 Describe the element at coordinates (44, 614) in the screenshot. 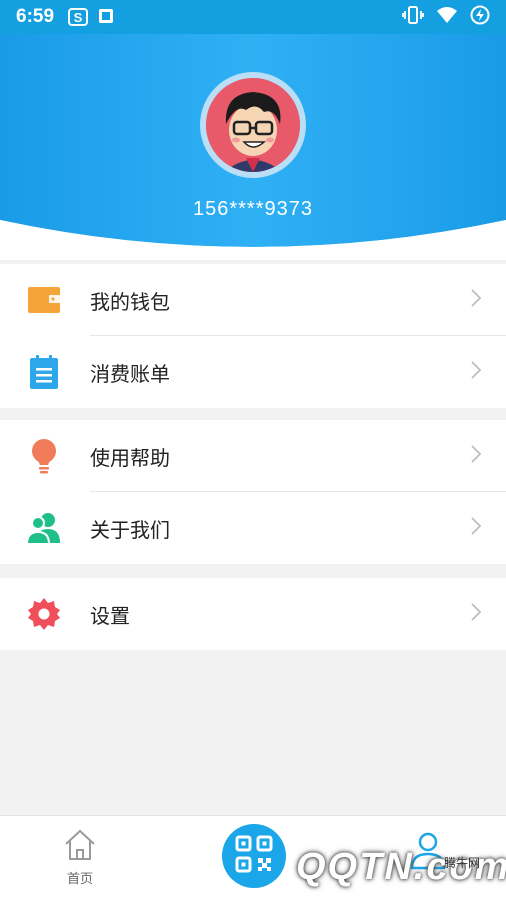

I see `settings-gear-icon` at that location.